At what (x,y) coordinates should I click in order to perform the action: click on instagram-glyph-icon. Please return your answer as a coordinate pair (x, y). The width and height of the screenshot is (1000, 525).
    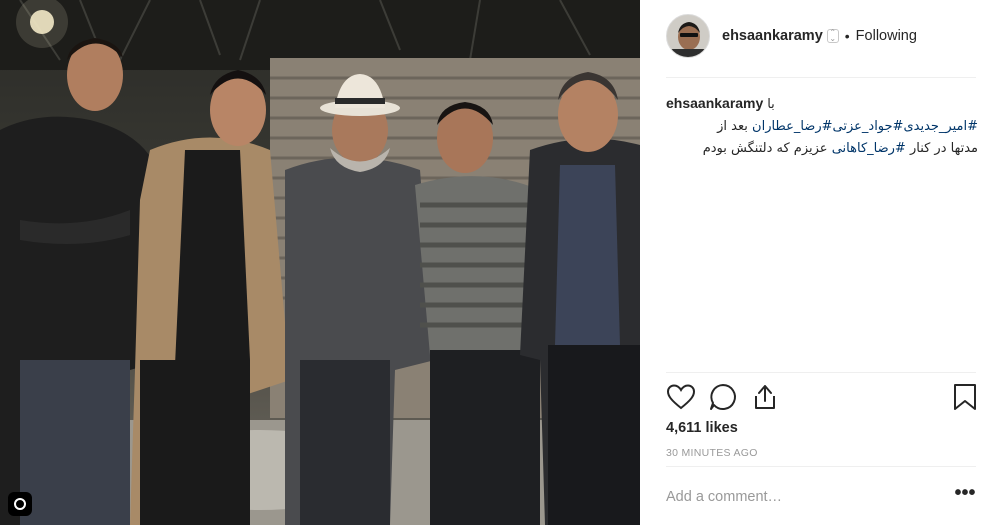
    Looking at the image, I should click on (20, 504).